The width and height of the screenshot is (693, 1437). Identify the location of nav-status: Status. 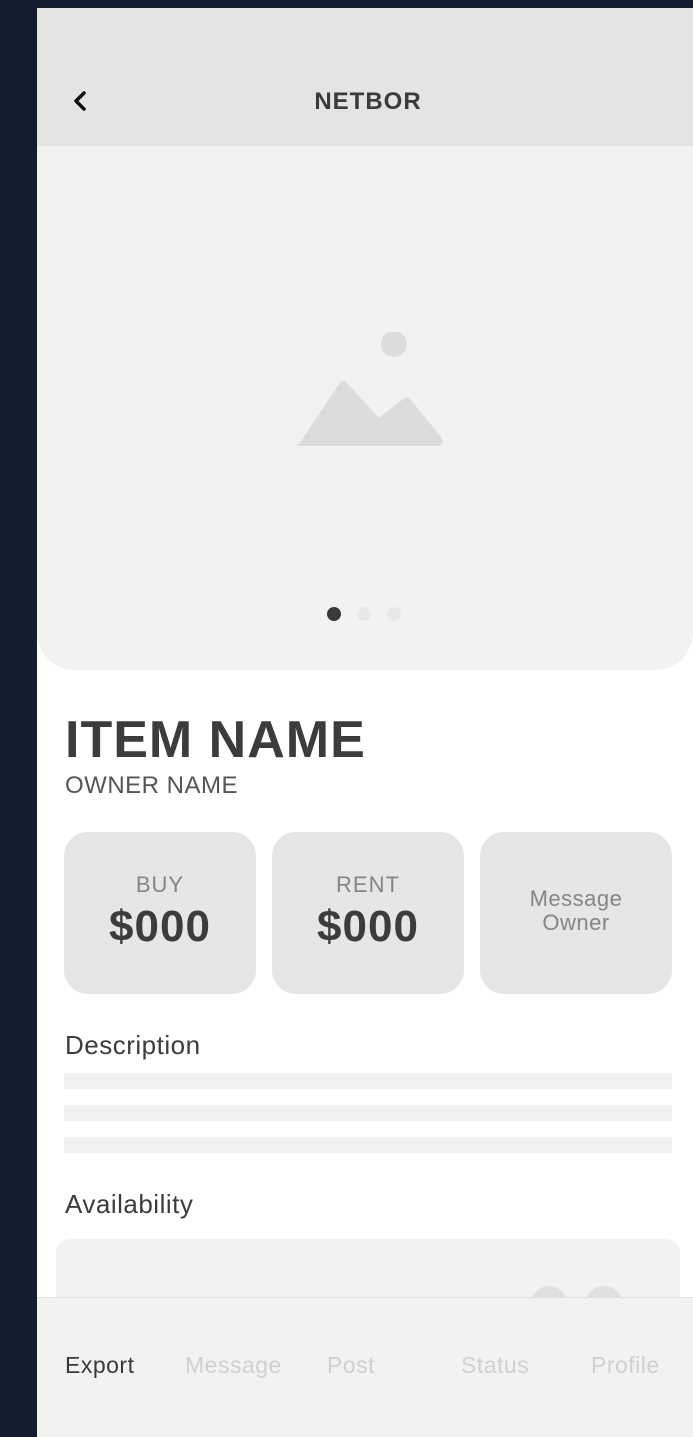
(495, 1365).